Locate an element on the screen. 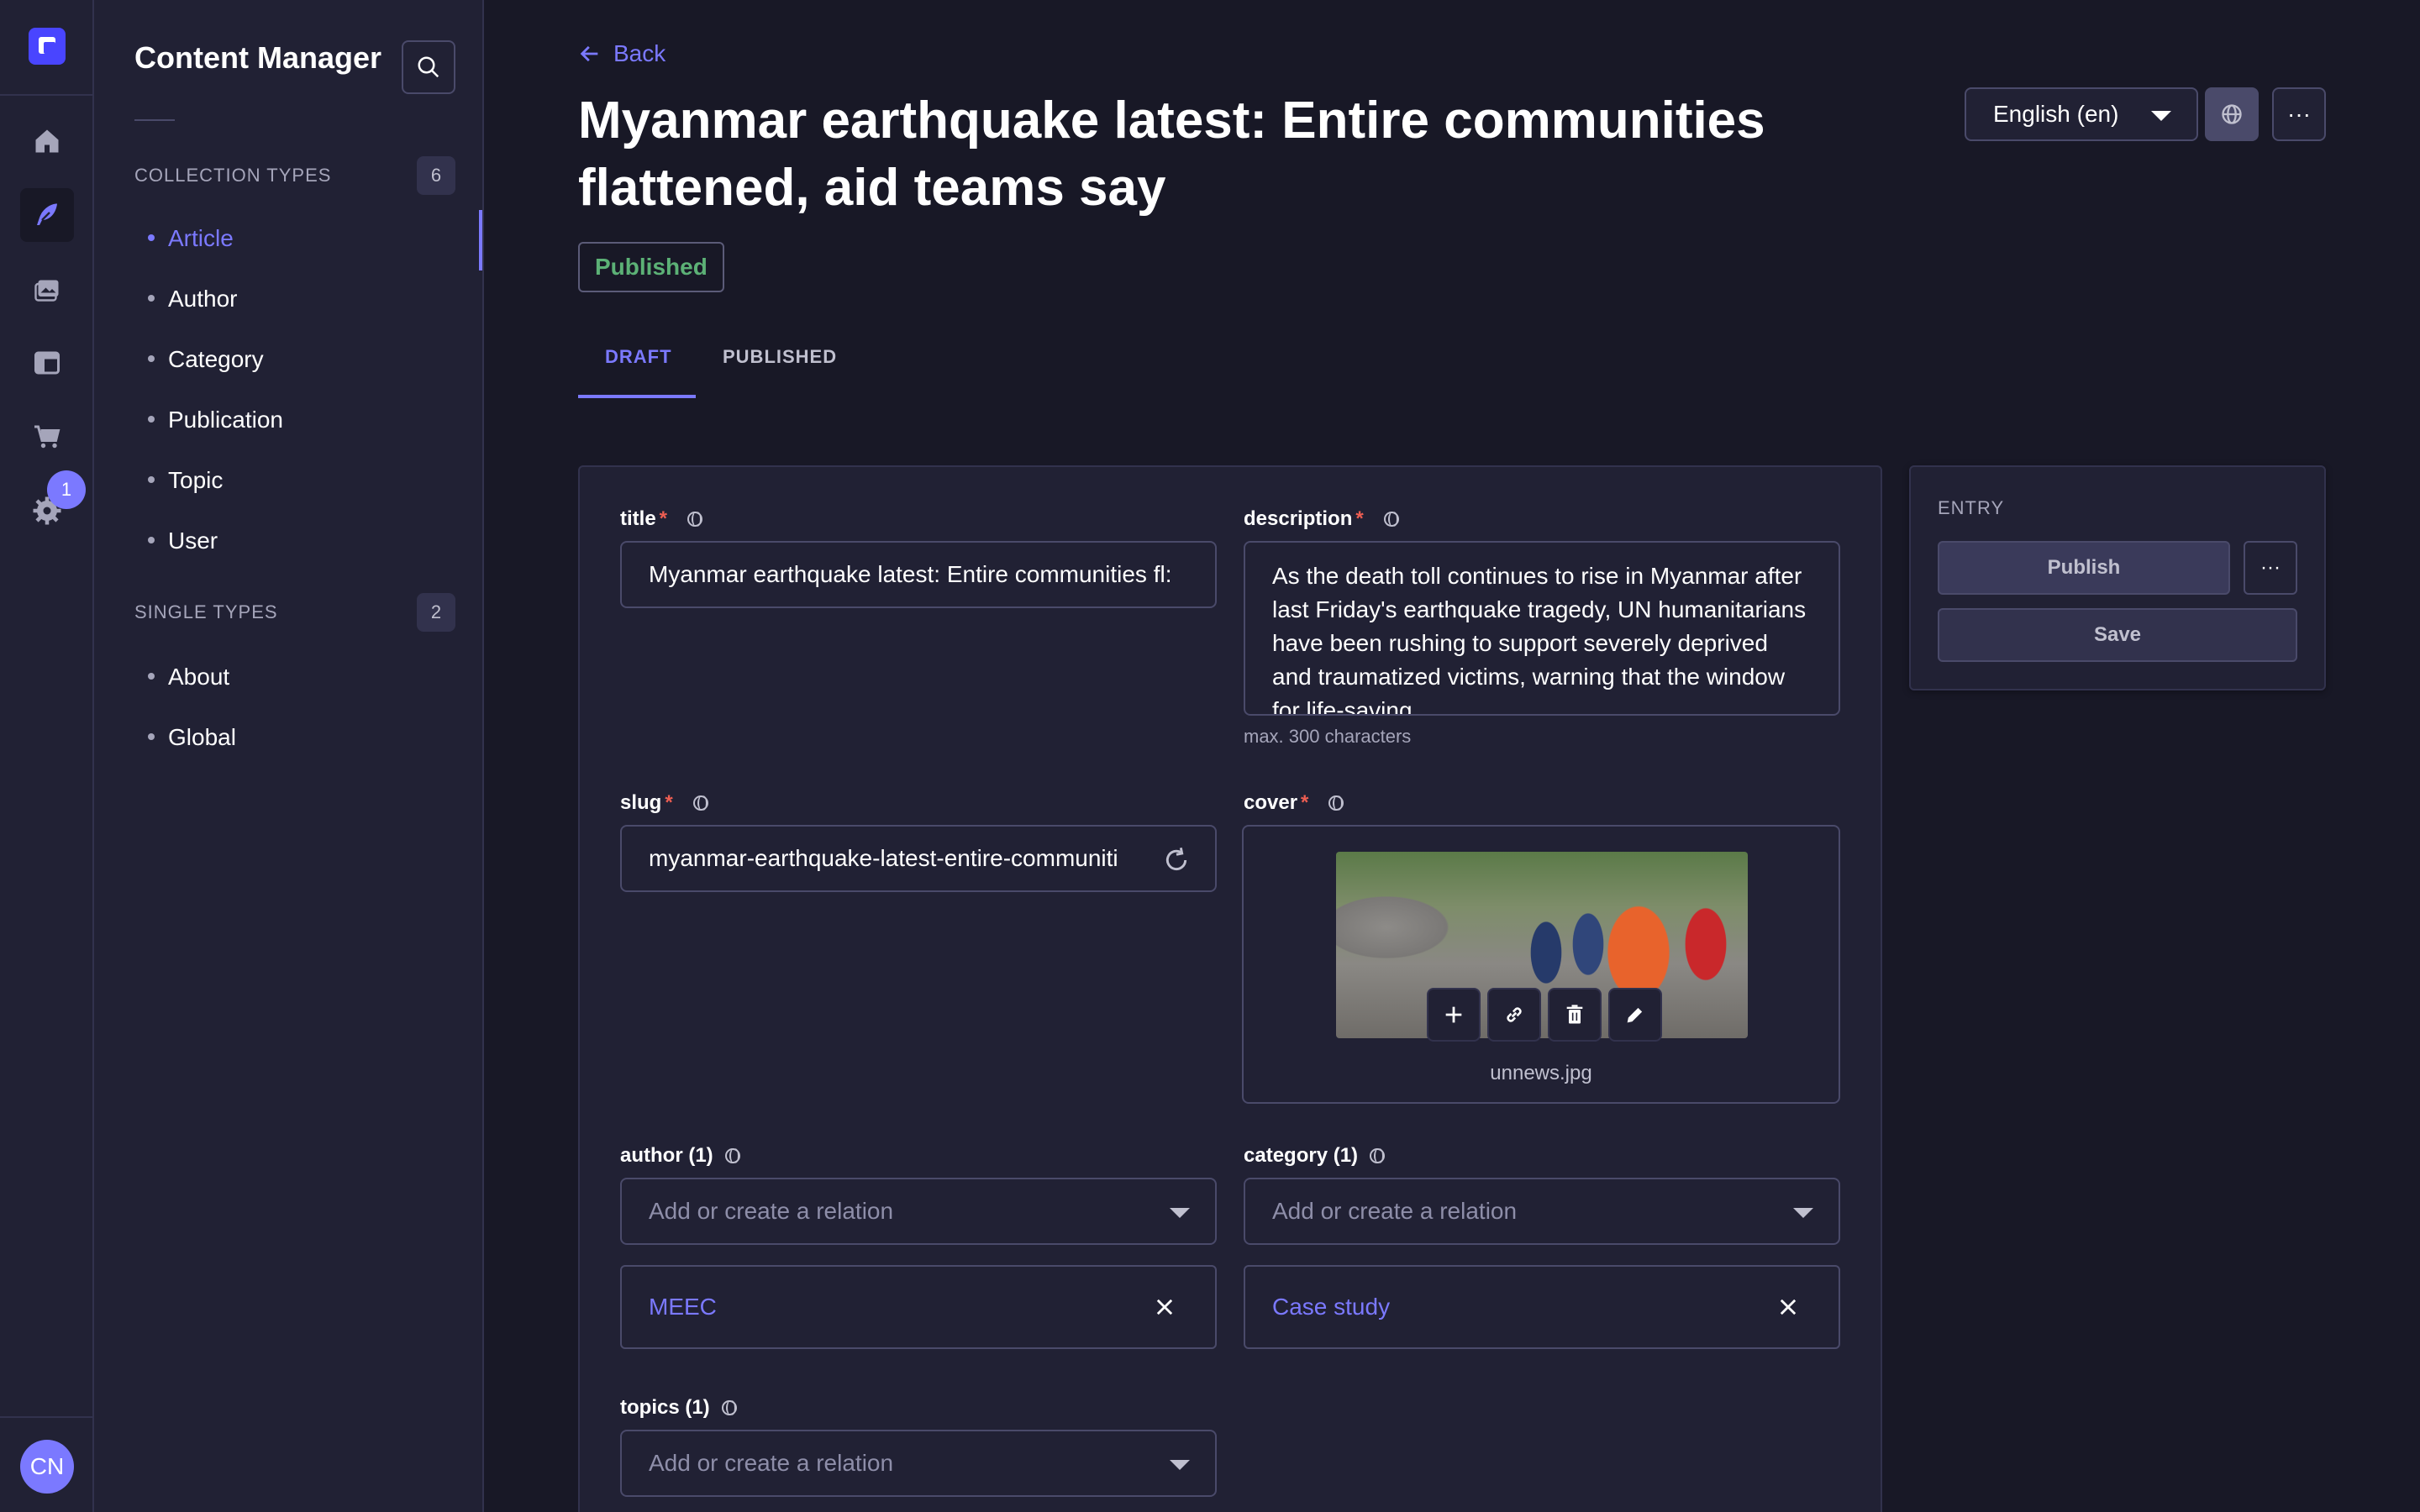  single-types-count: 2 is located at coordinates (436, 612).